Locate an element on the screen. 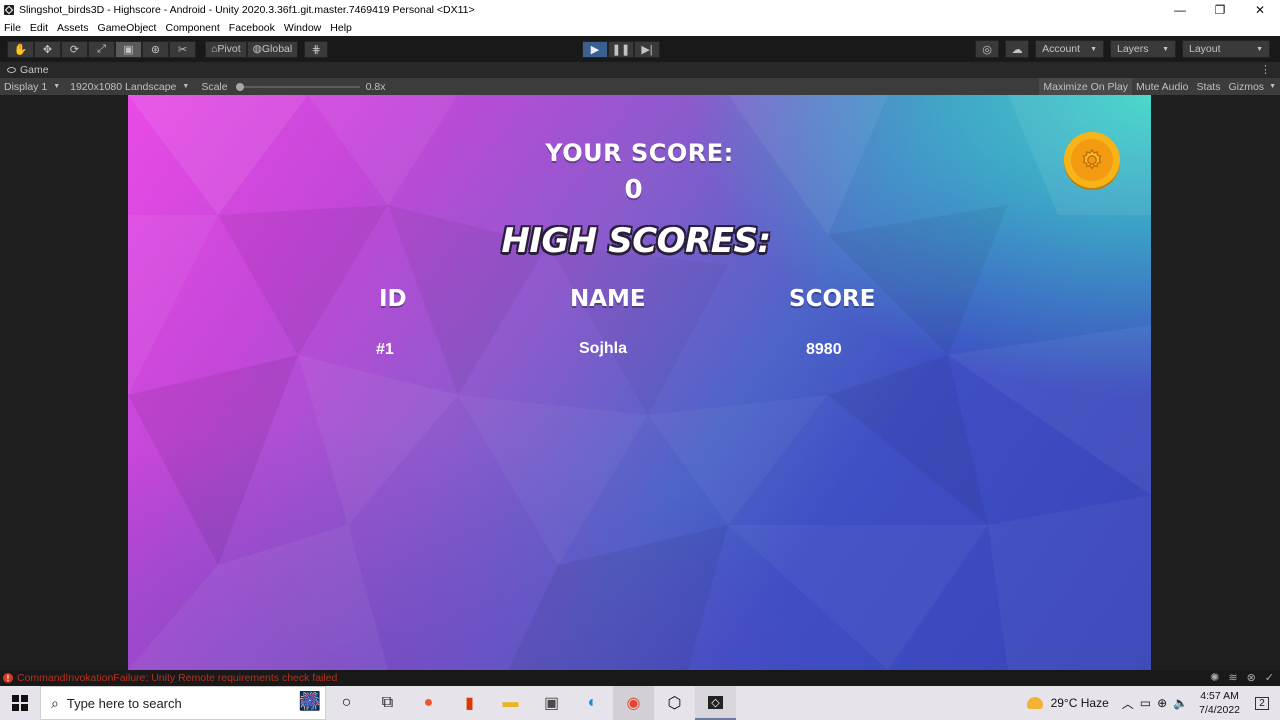 This screenshot has height=720, width=1280. clock: 4:57 AM 7/4/2022 is located at coordinates (1219, 703).